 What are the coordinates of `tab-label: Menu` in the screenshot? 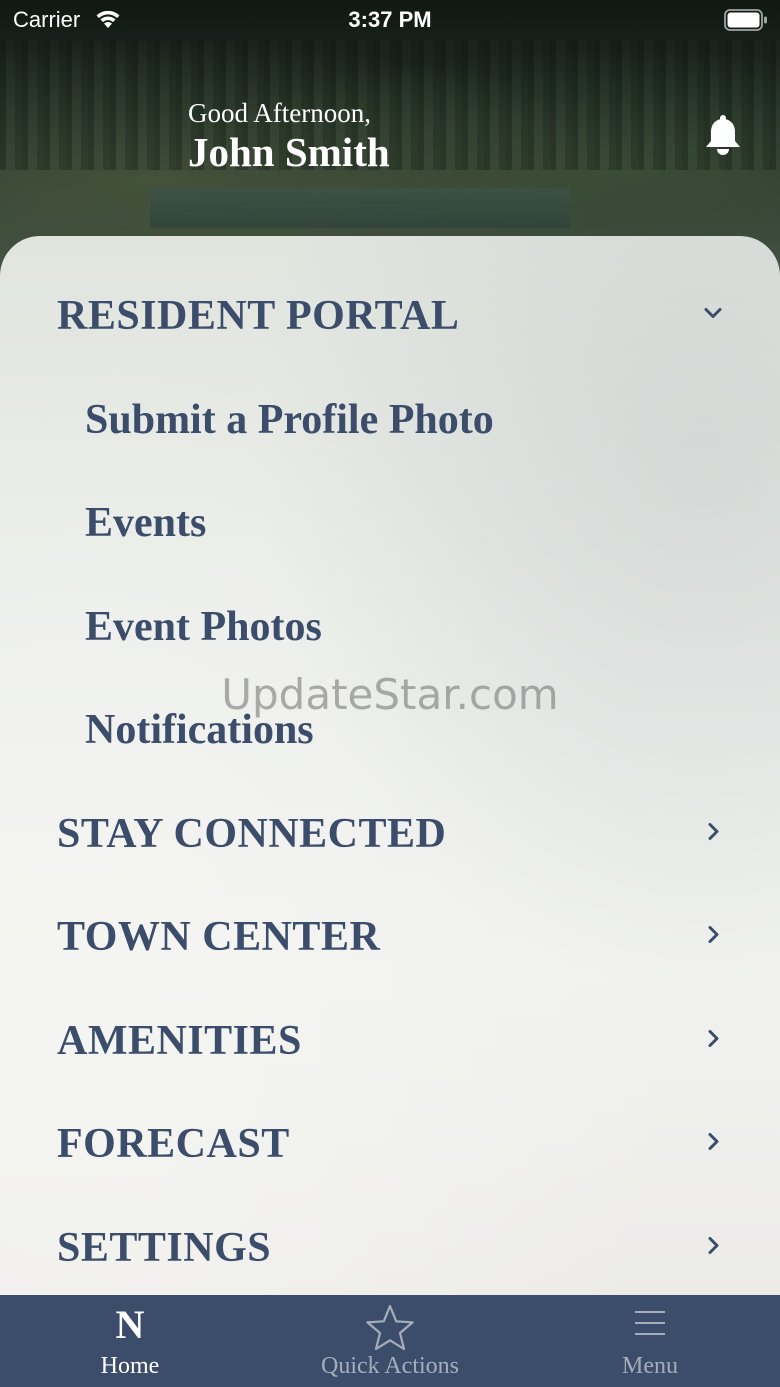 It's located at (650, 1366).